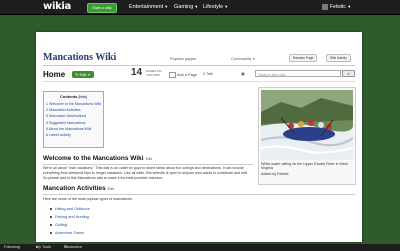 The image size is (400, 251). What do you see at coordinates (298, 73) in the screenshot?
I see `search-input: Search this wiki` at bounding box center [298, 73].